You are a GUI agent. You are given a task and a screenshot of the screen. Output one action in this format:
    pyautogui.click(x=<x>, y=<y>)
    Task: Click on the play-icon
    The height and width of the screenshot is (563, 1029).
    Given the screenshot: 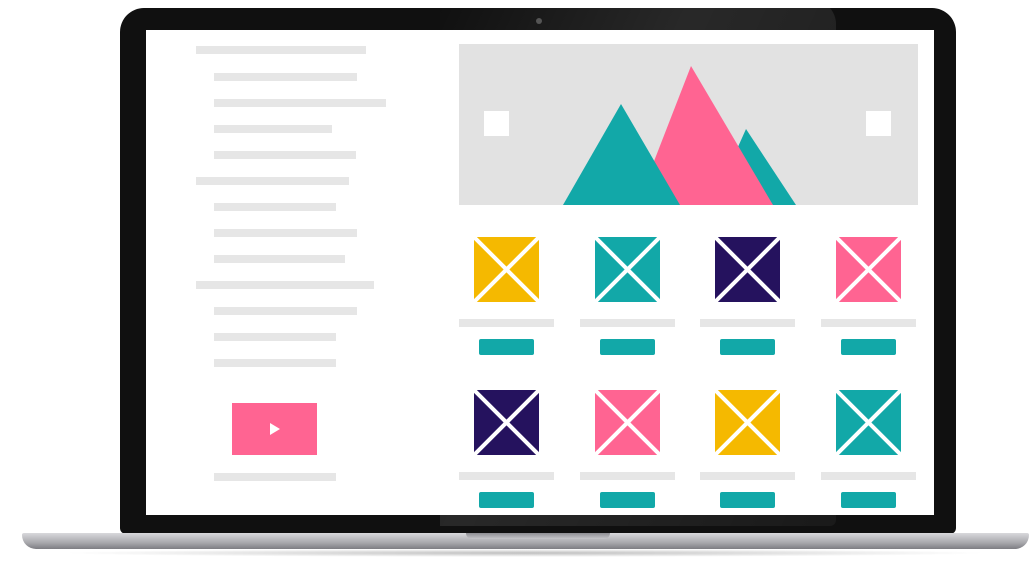 What is the action you would take?
    pyautogui.click(x=274, y=429)
    